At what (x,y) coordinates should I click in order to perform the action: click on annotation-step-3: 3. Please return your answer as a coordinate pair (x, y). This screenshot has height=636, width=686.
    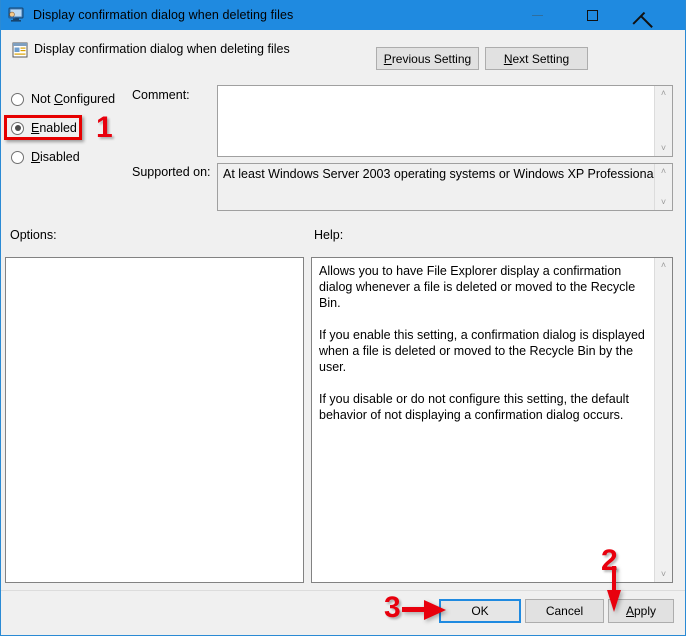
    Looking at the image, I should click on (392, 607).